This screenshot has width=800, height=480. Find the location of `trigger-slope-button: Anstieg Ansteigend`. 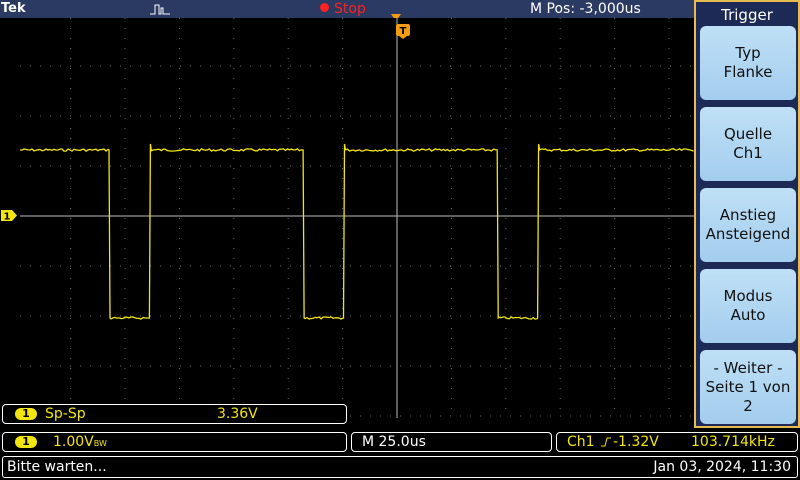

trigger-slope-button: Anstieg Ansteigend is located at coordinates (748, 225).